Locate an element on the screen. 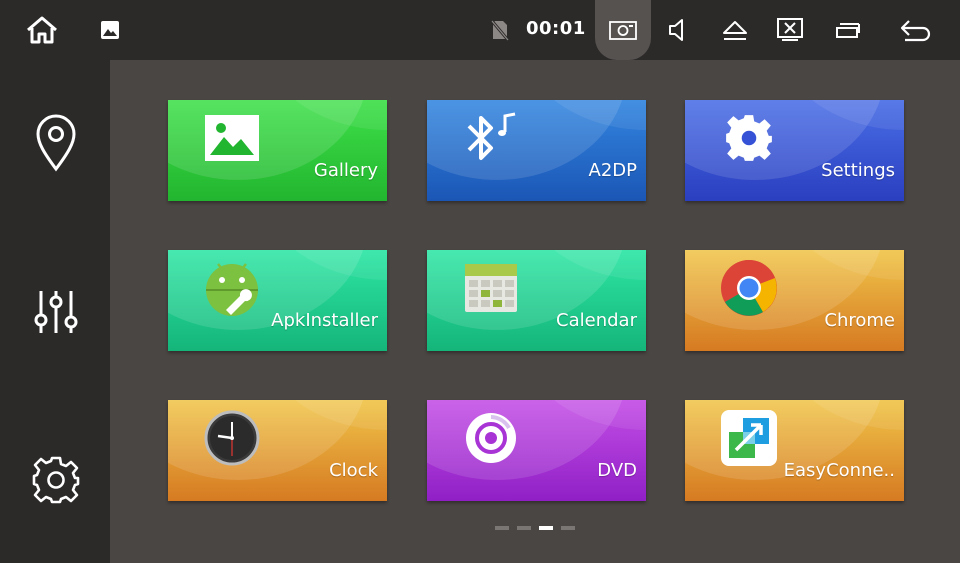 The image size is (960, 563). volume-icon is located at coordinates (678, 30).